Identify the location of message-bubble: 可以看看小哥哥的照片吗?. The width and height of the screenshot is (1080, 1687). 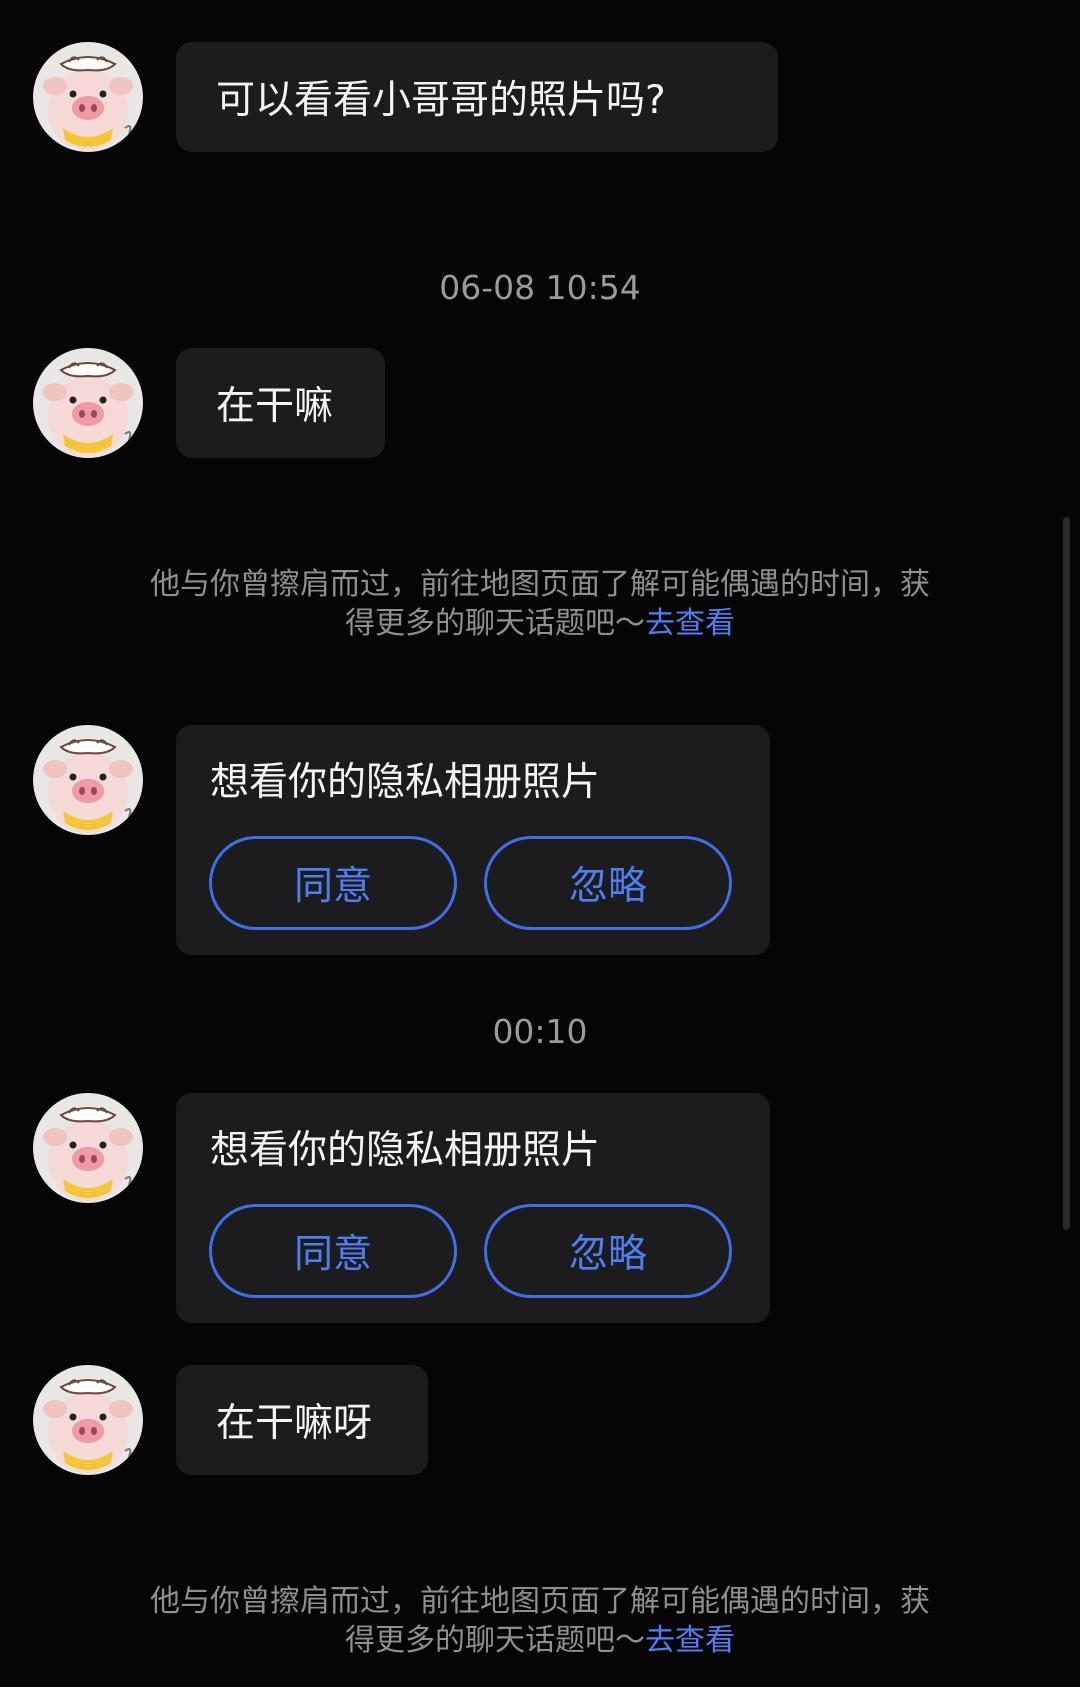
(477, 97).